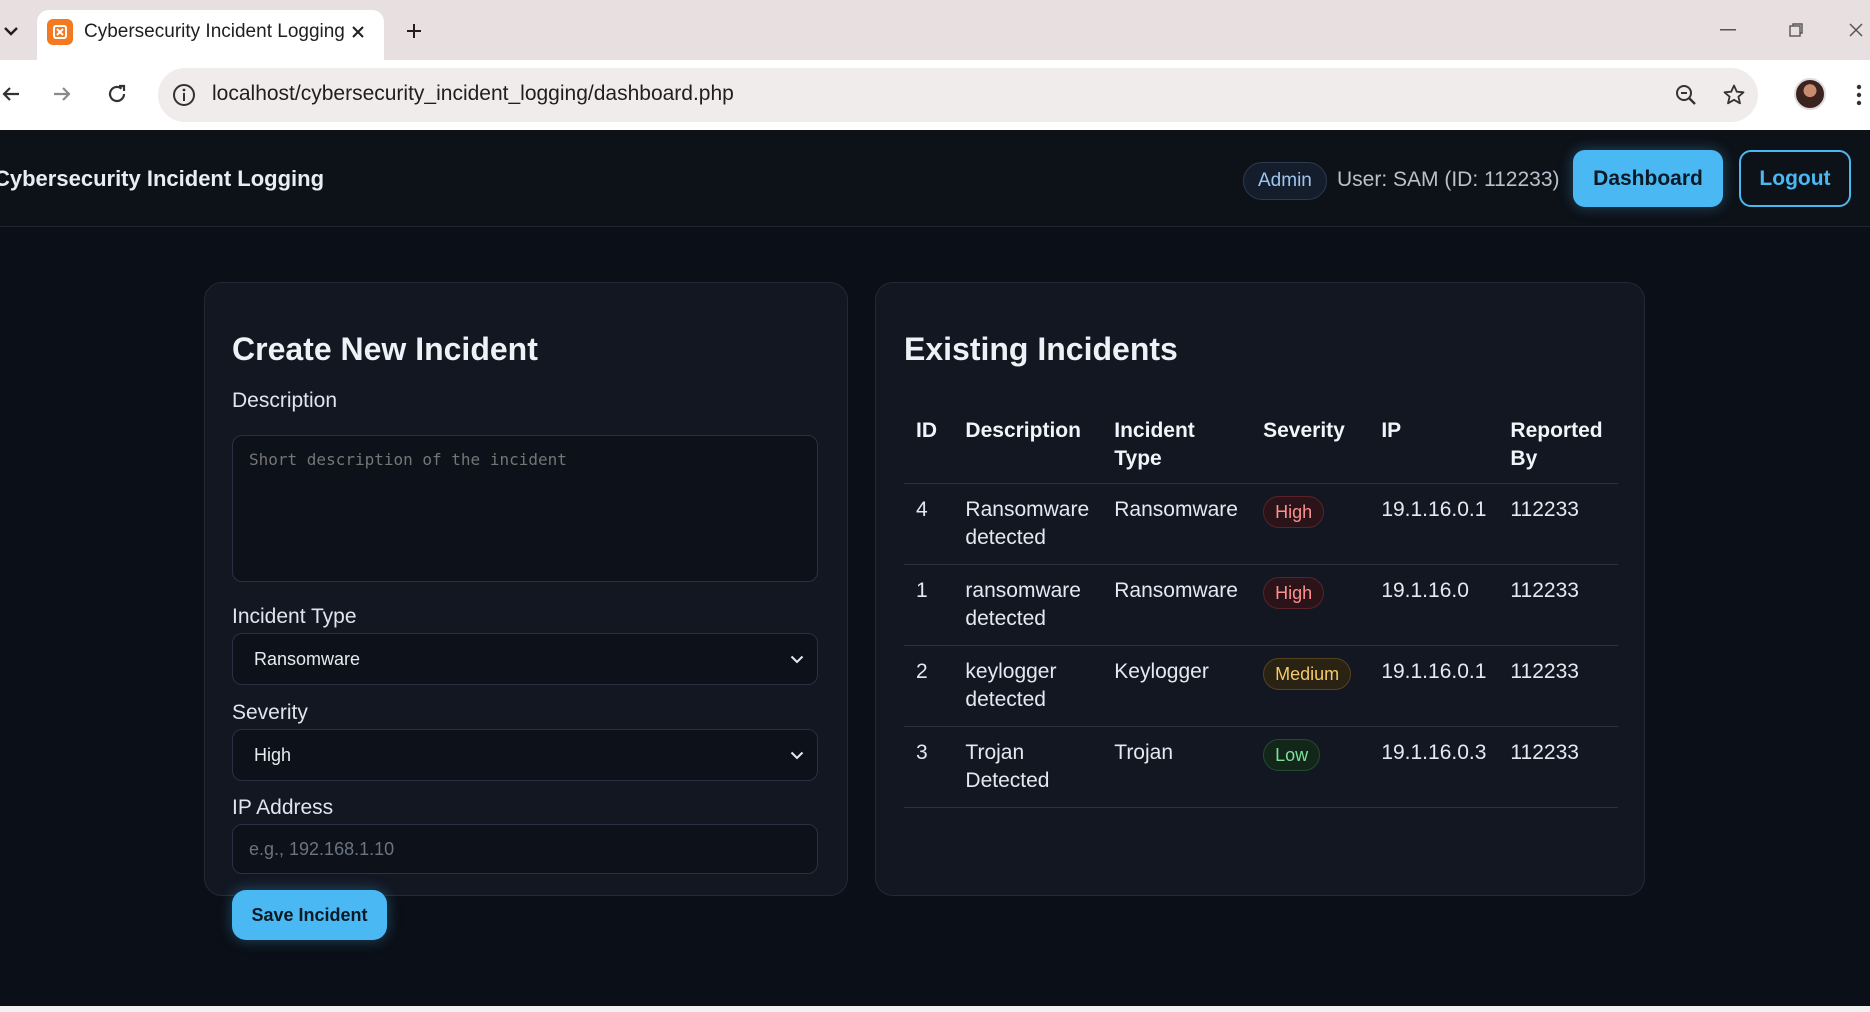 This screenshot has height=1012, width=1870. I want to click on cell-ip: 19.1.16.0, so click(1434, 605).